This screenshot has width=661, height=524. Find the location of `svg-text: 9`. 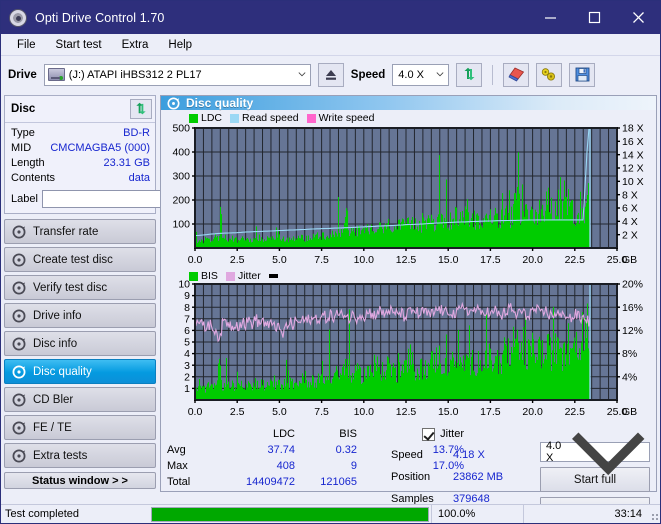

svg-text: 9 is located at coordinates (187, 296).